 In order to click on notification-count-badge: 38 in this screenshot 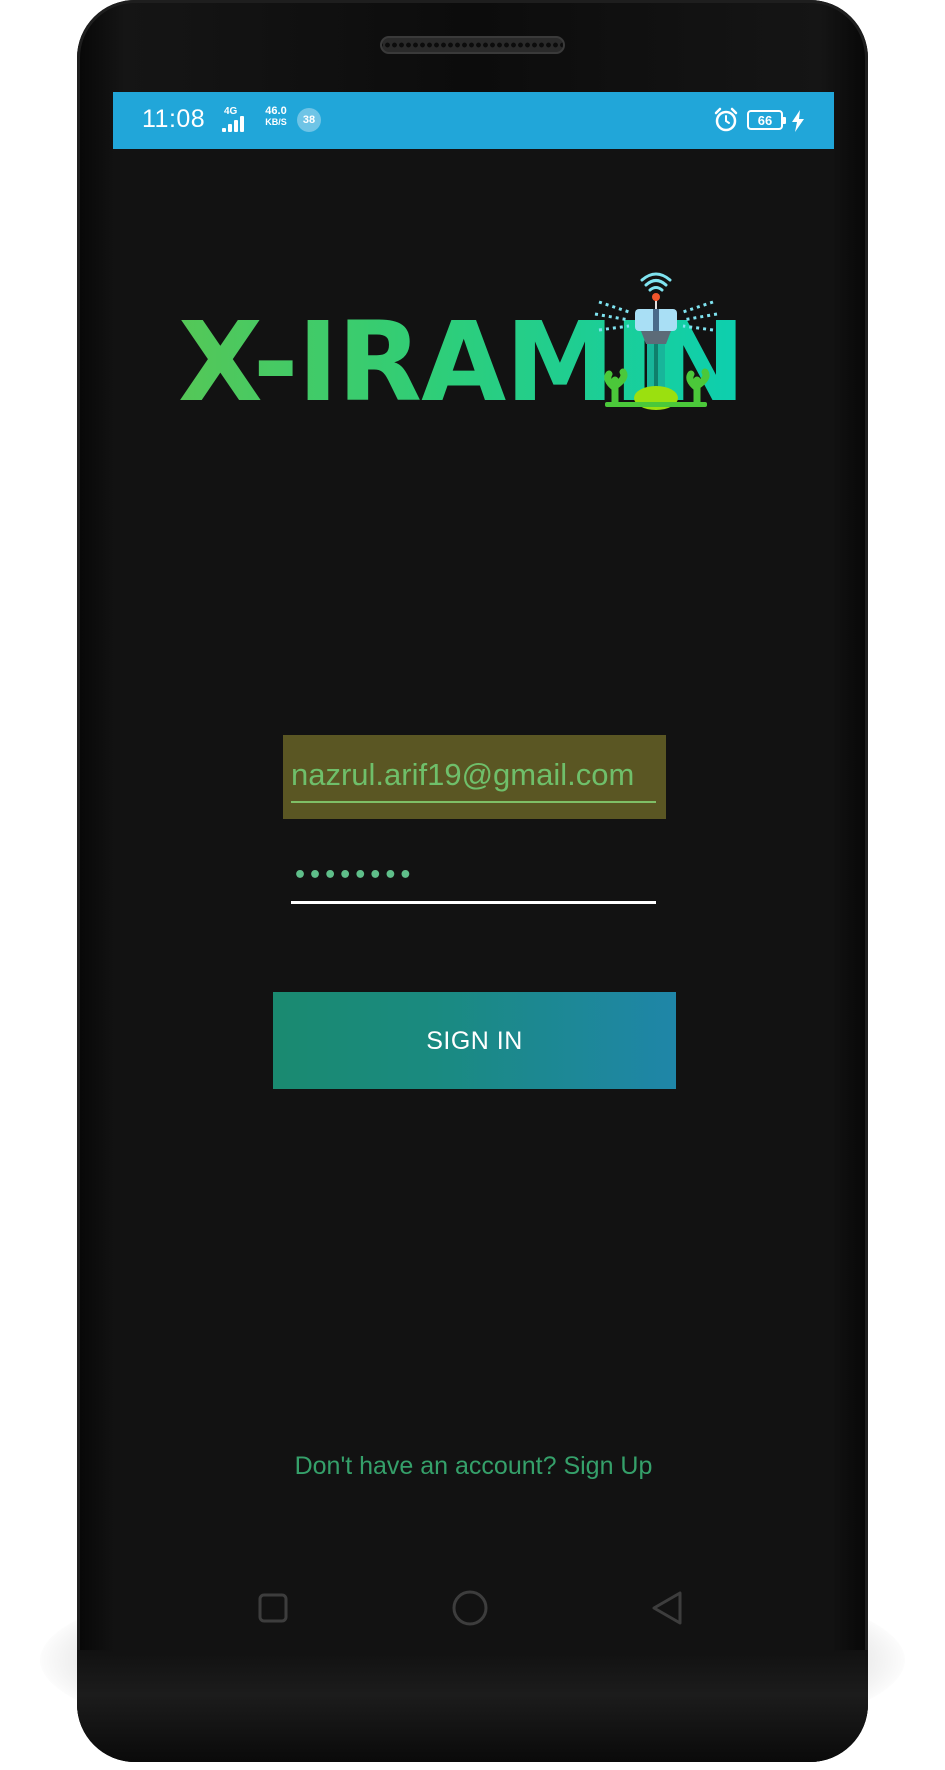, I will do `click(309, 120)`.